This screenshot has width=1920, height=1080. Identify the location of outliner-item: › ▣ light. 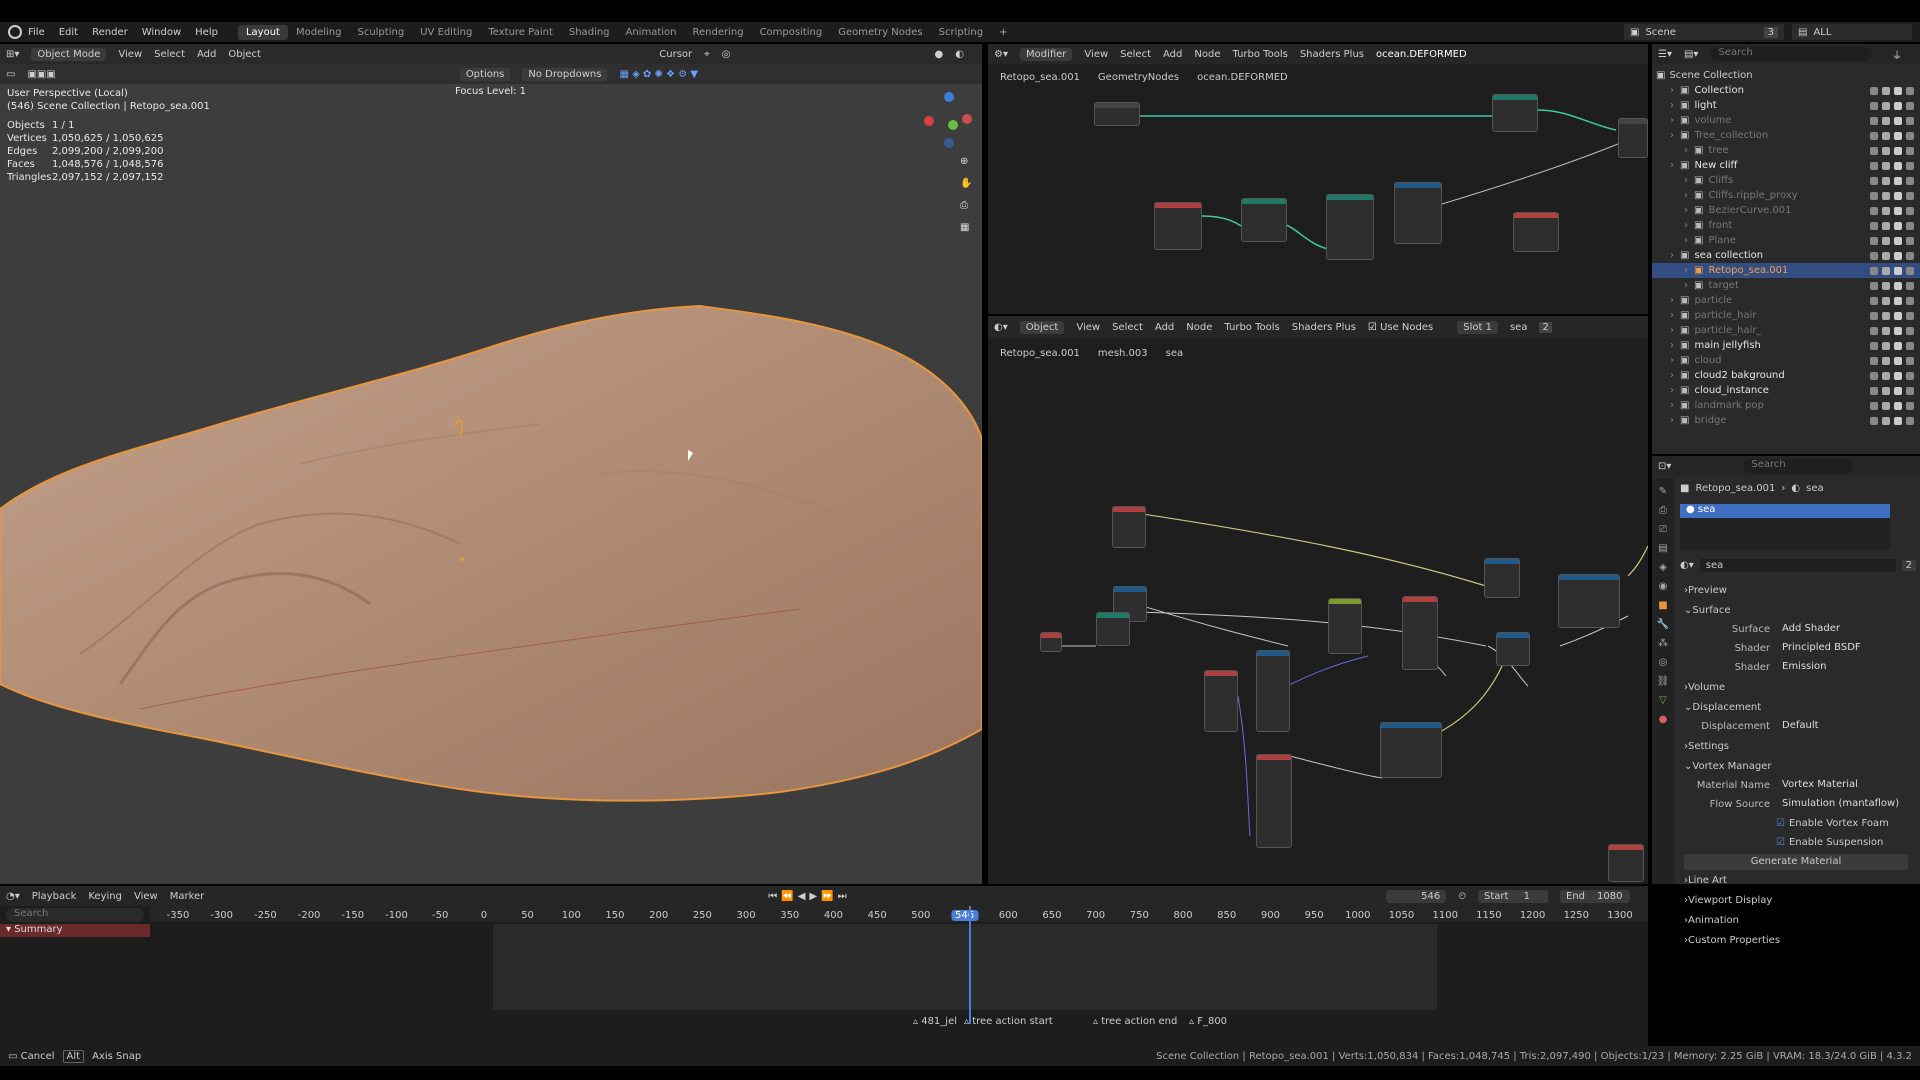
(1786, 105).